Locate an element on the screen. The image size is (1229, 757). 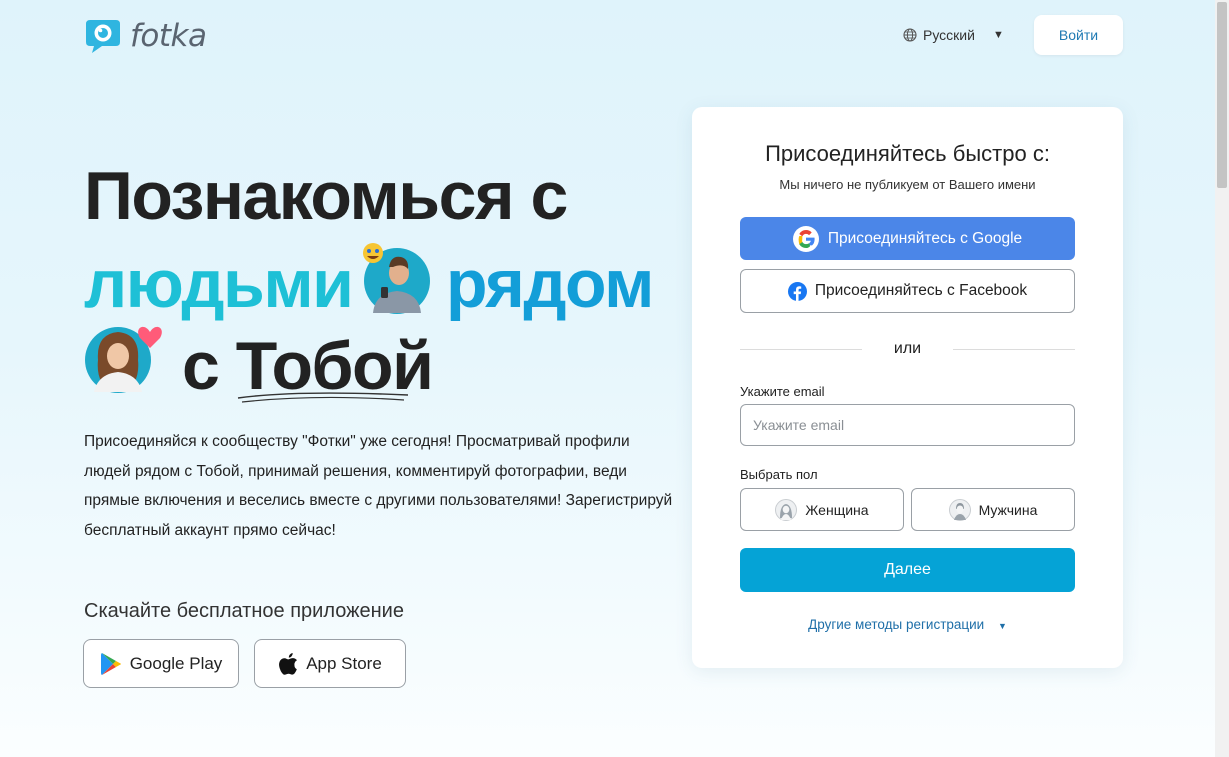
gender-male-button: Мужчина is located at coordinates (993, 509).